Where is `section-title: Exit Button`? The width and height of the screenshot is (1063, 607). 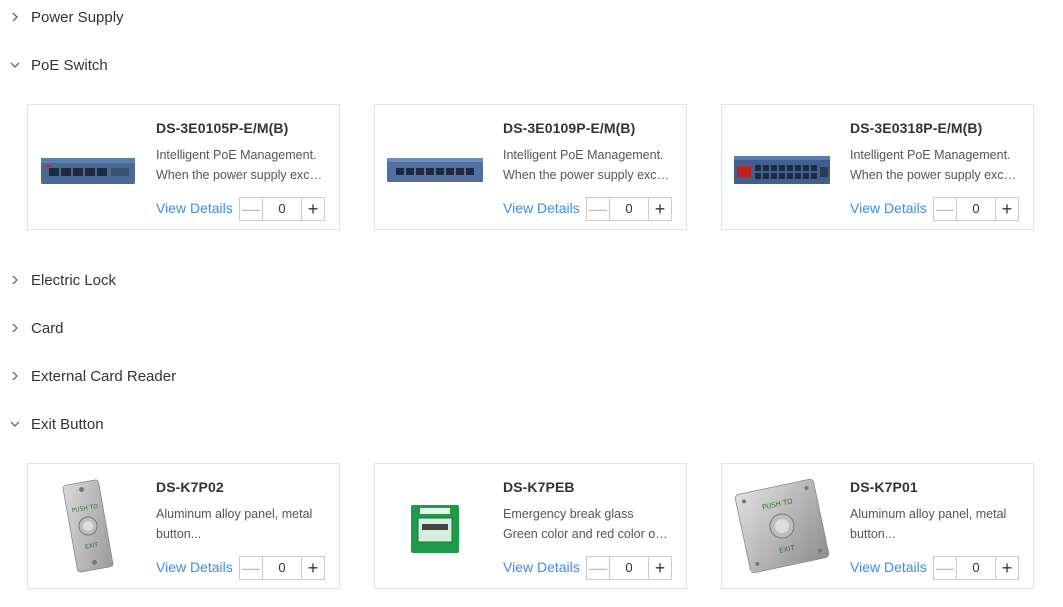
section-title: Exit Button is located at coordinates (67, 424).